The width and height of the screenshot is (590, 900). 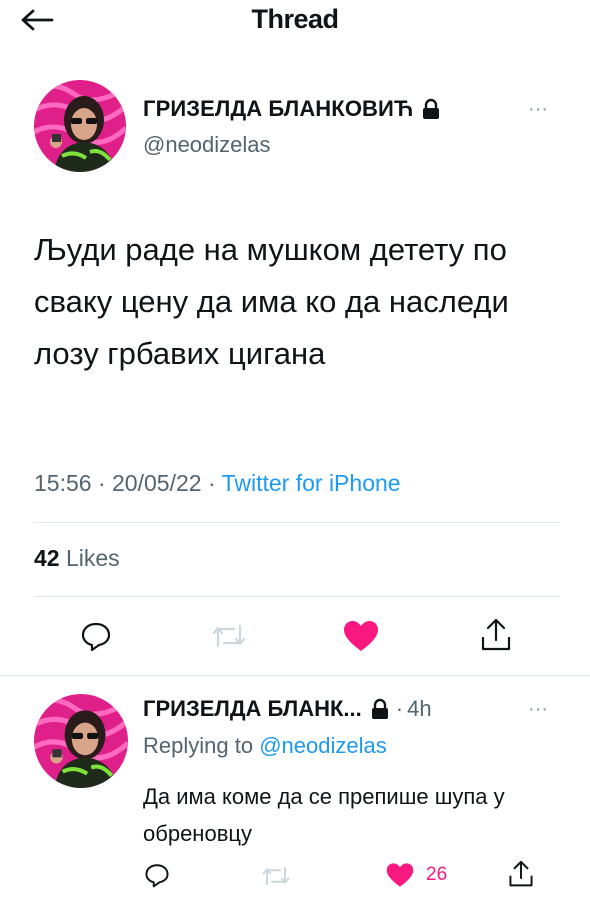 I want to click on author-name-text: ГРИЗЕЛДА БЛАНКОВИЋ, so click(x=278, y=108).